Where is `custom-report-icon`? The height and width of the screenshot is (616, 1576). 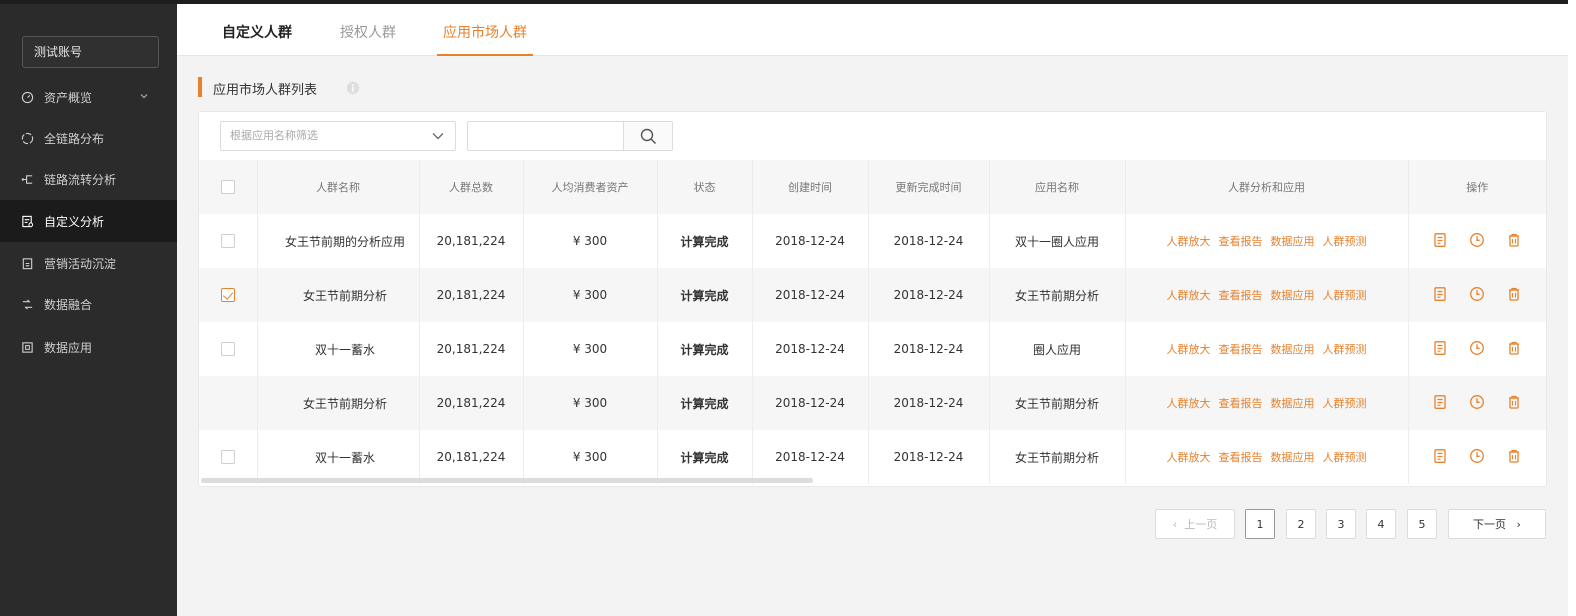
custom-report-icon is located at coordinates (27, 221).